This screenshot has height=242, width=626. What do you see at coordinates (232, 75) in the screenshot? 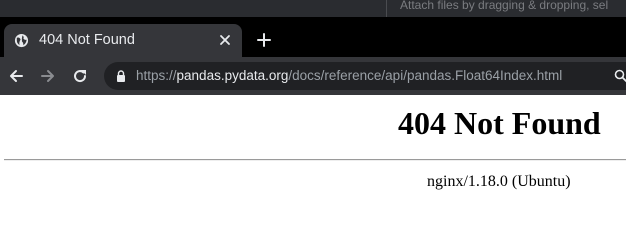
I see `url-host: pandas.pydata.org` at bounding box center [232, 75].